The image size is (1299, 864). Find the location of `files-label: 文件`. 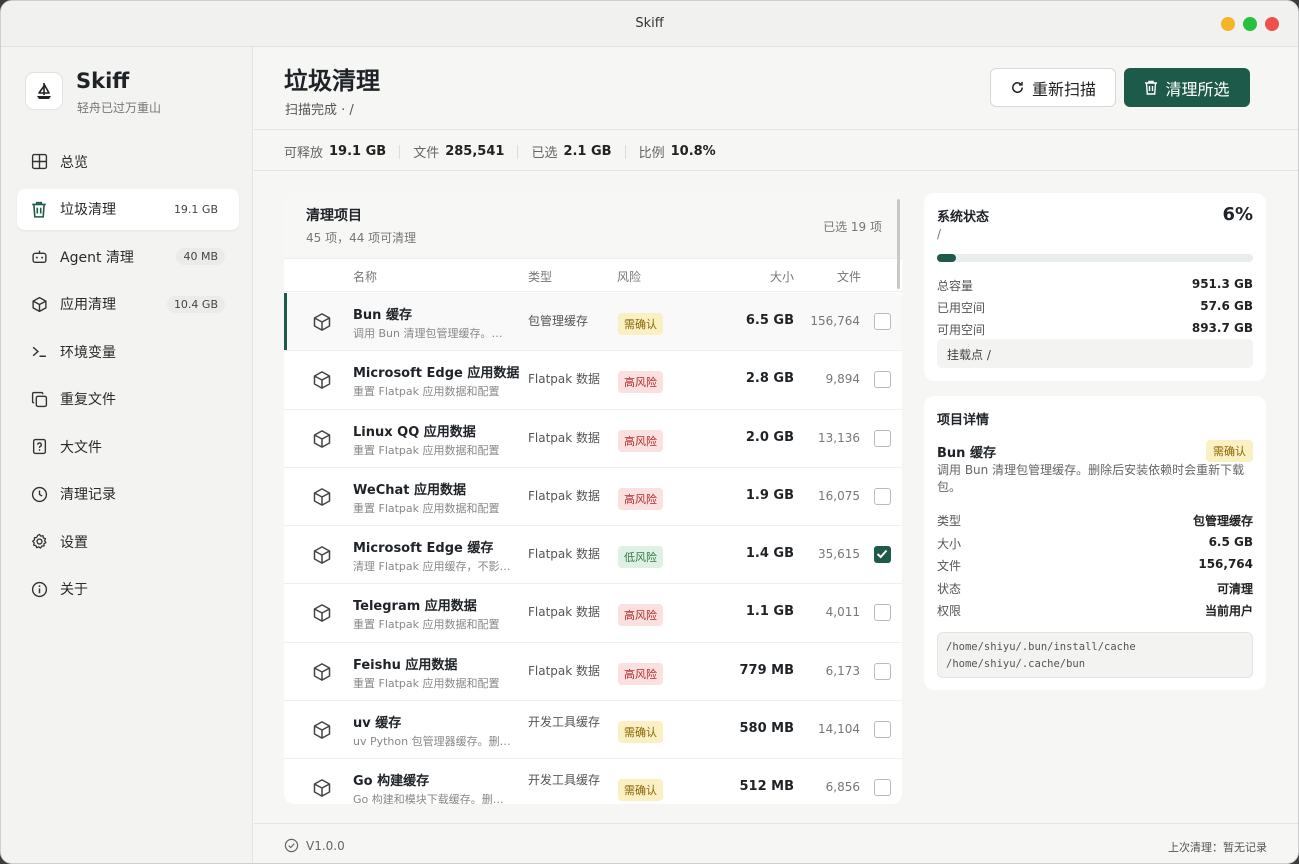

files-label: 文件 is located at coordinates (426, 153).